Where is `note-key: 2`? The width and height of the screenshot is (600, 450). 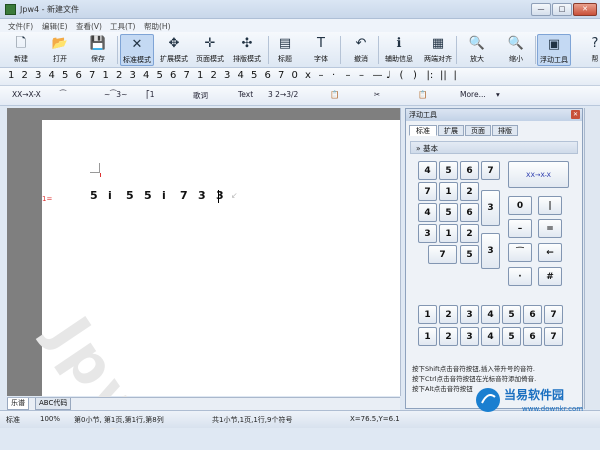
note-key: 2 is located at coordinates (469, 233).